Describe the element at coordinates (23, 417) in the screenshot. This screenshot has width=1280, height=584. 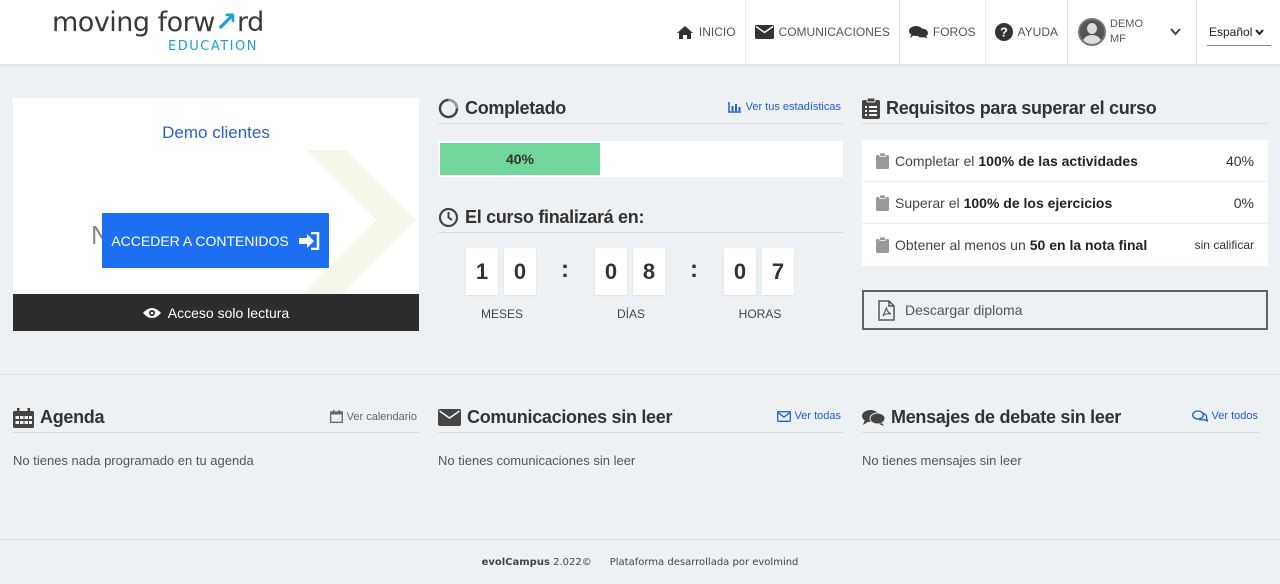
I see `calendar-icon` at that location.